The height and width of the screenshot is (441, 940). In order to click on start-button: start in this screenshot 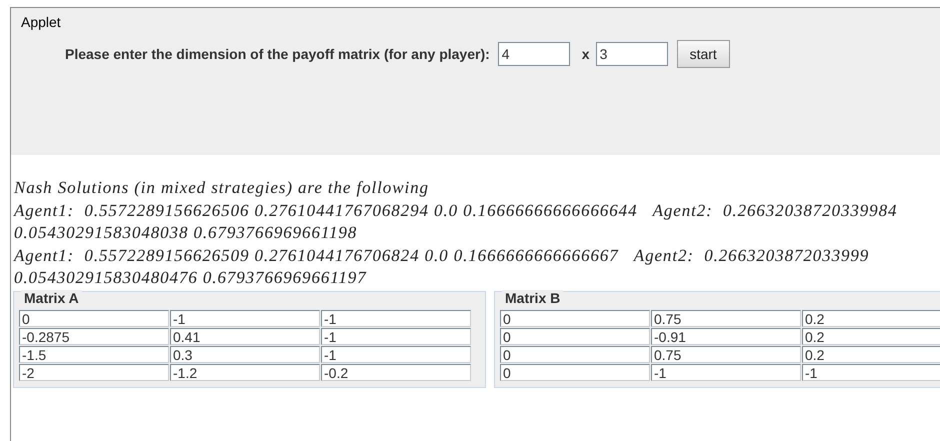, I will do `click(703, 54)`.